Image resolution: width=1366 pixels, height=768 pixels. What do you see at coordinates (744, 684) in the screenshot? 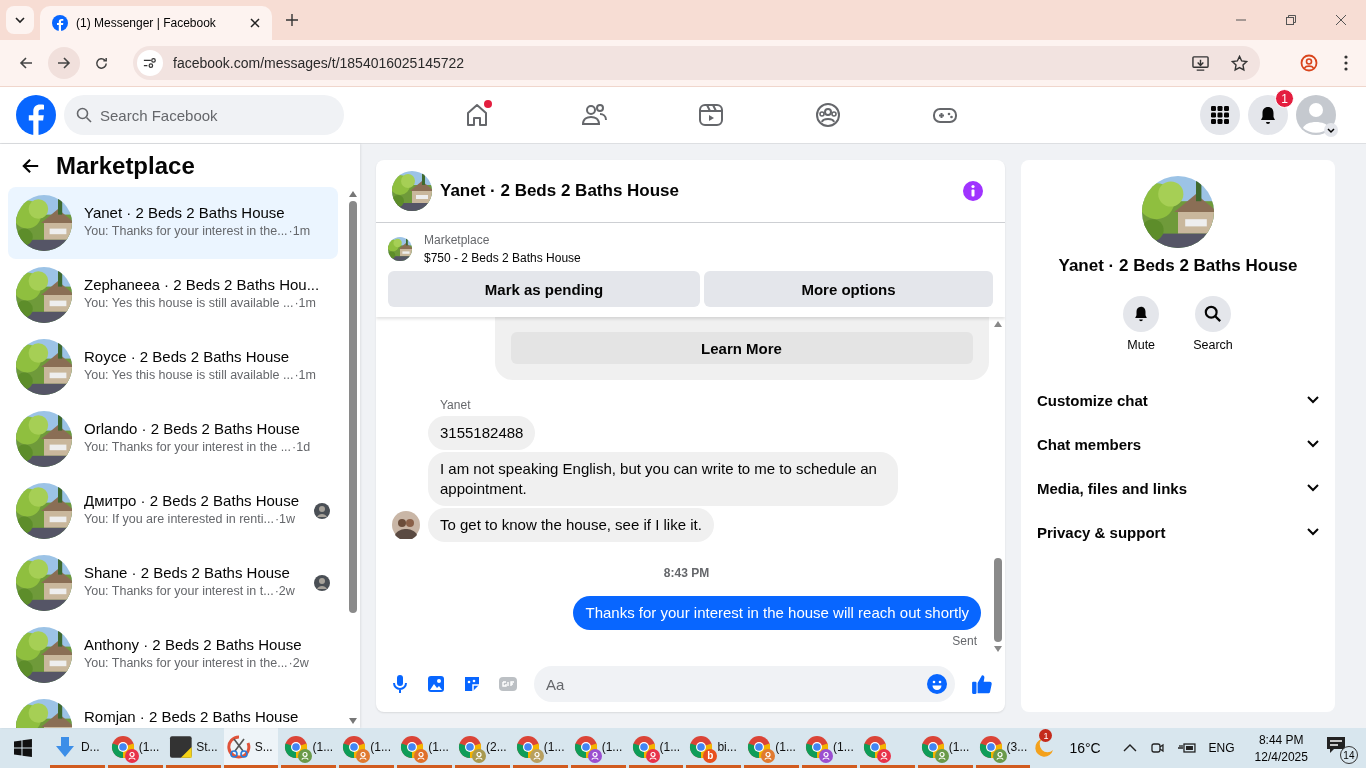
I see `message-input: Aa` at bounding box center [744, 684].